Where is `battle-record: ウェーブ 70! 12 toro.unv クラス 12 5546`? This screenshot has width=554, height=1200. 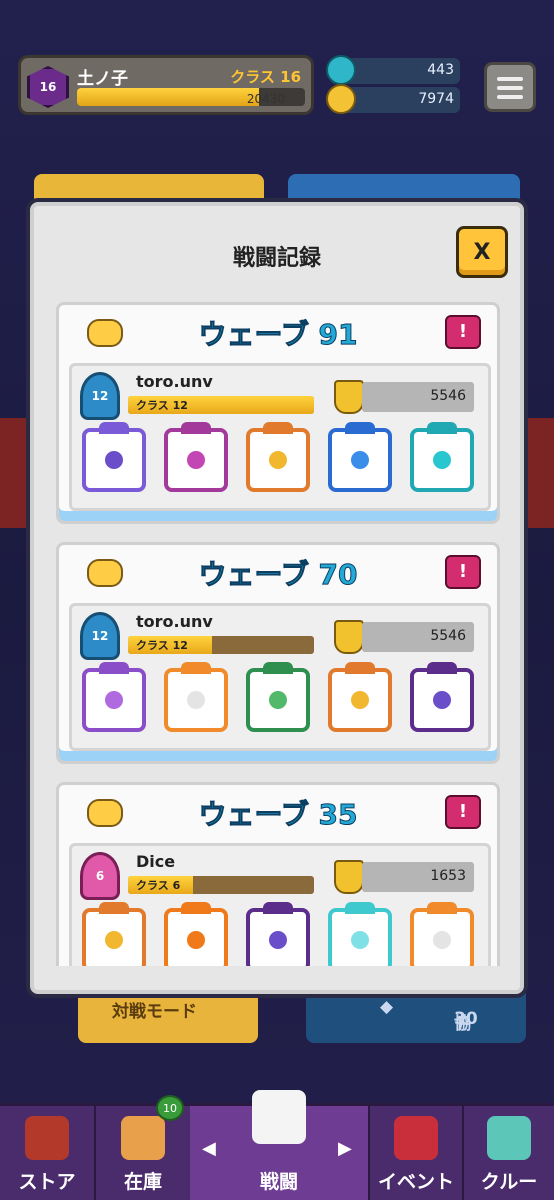 battle-record: ウェーブ 70! 12 toro.unv クラス 12 5546 is located at coordinates (278, 653).